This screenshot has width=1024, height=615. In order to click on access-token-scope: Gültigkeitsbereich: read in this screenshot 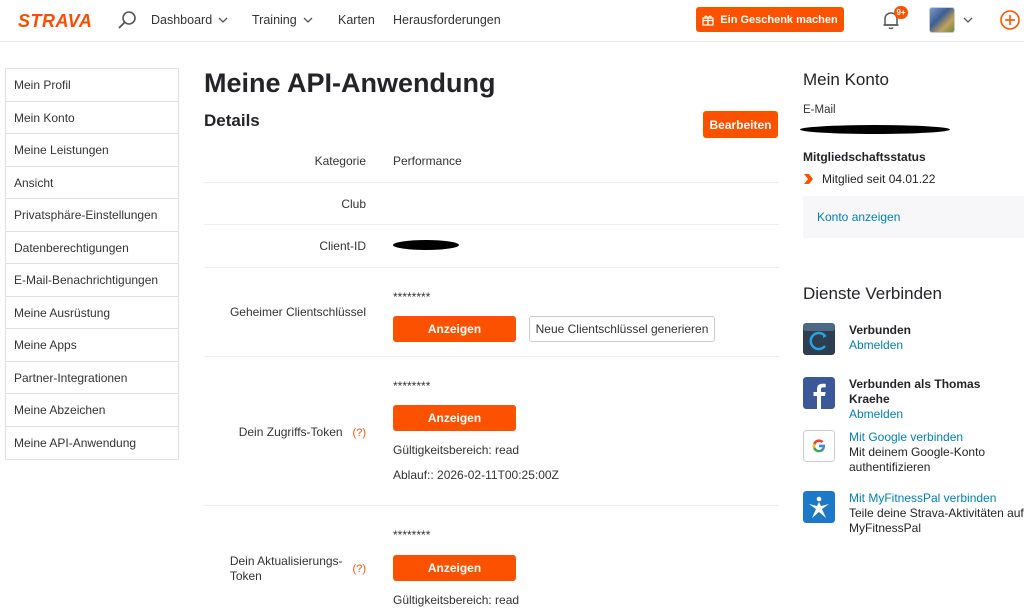, I will do `click(456, 450)`.